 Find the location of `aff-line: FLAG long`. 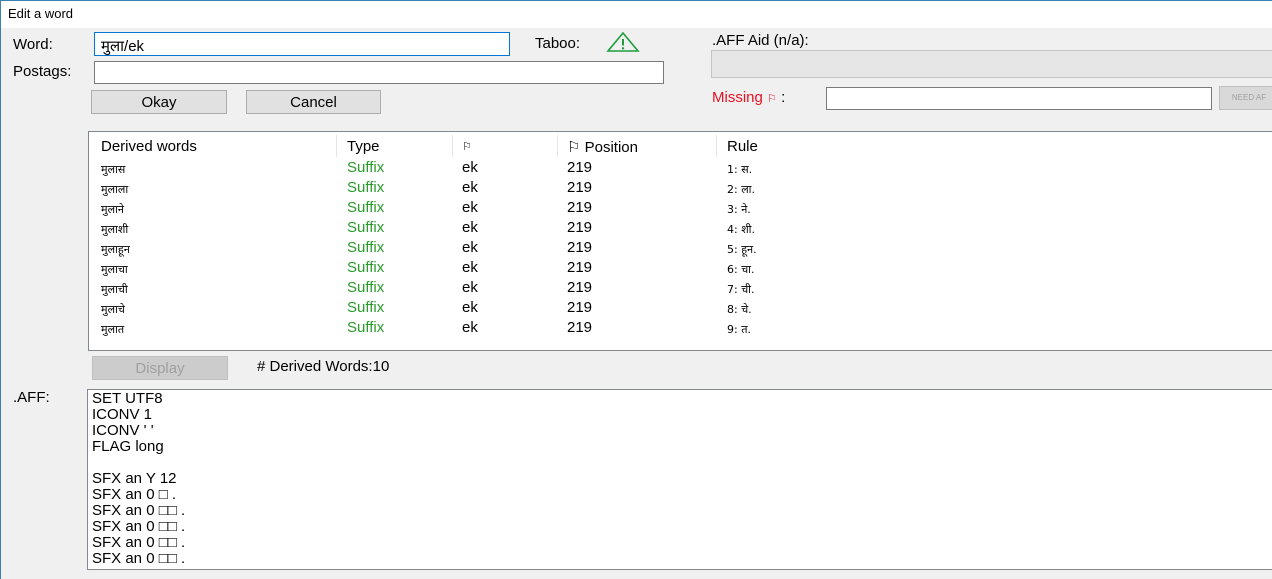

aff-line: FLAG long is located at coordinates (128, 446).